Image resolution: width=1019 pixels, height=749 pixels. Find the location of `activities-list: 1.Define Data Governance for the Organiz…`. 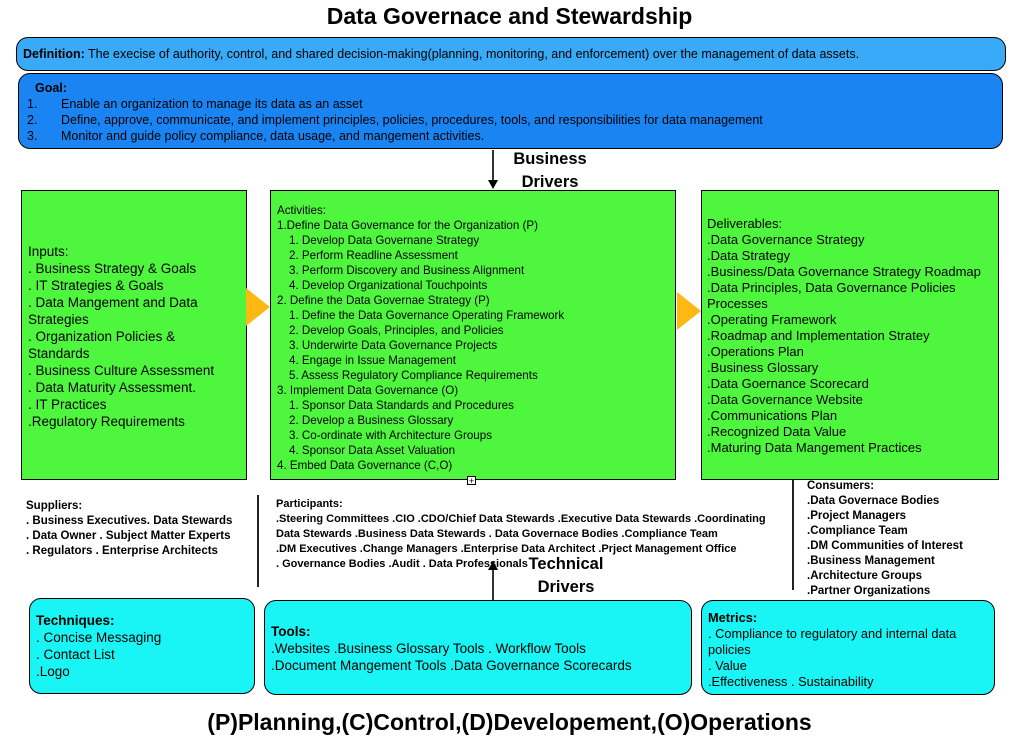

activities-list: 1.Define Data Governance for the Organiz… is located at coordinates (473, 345).